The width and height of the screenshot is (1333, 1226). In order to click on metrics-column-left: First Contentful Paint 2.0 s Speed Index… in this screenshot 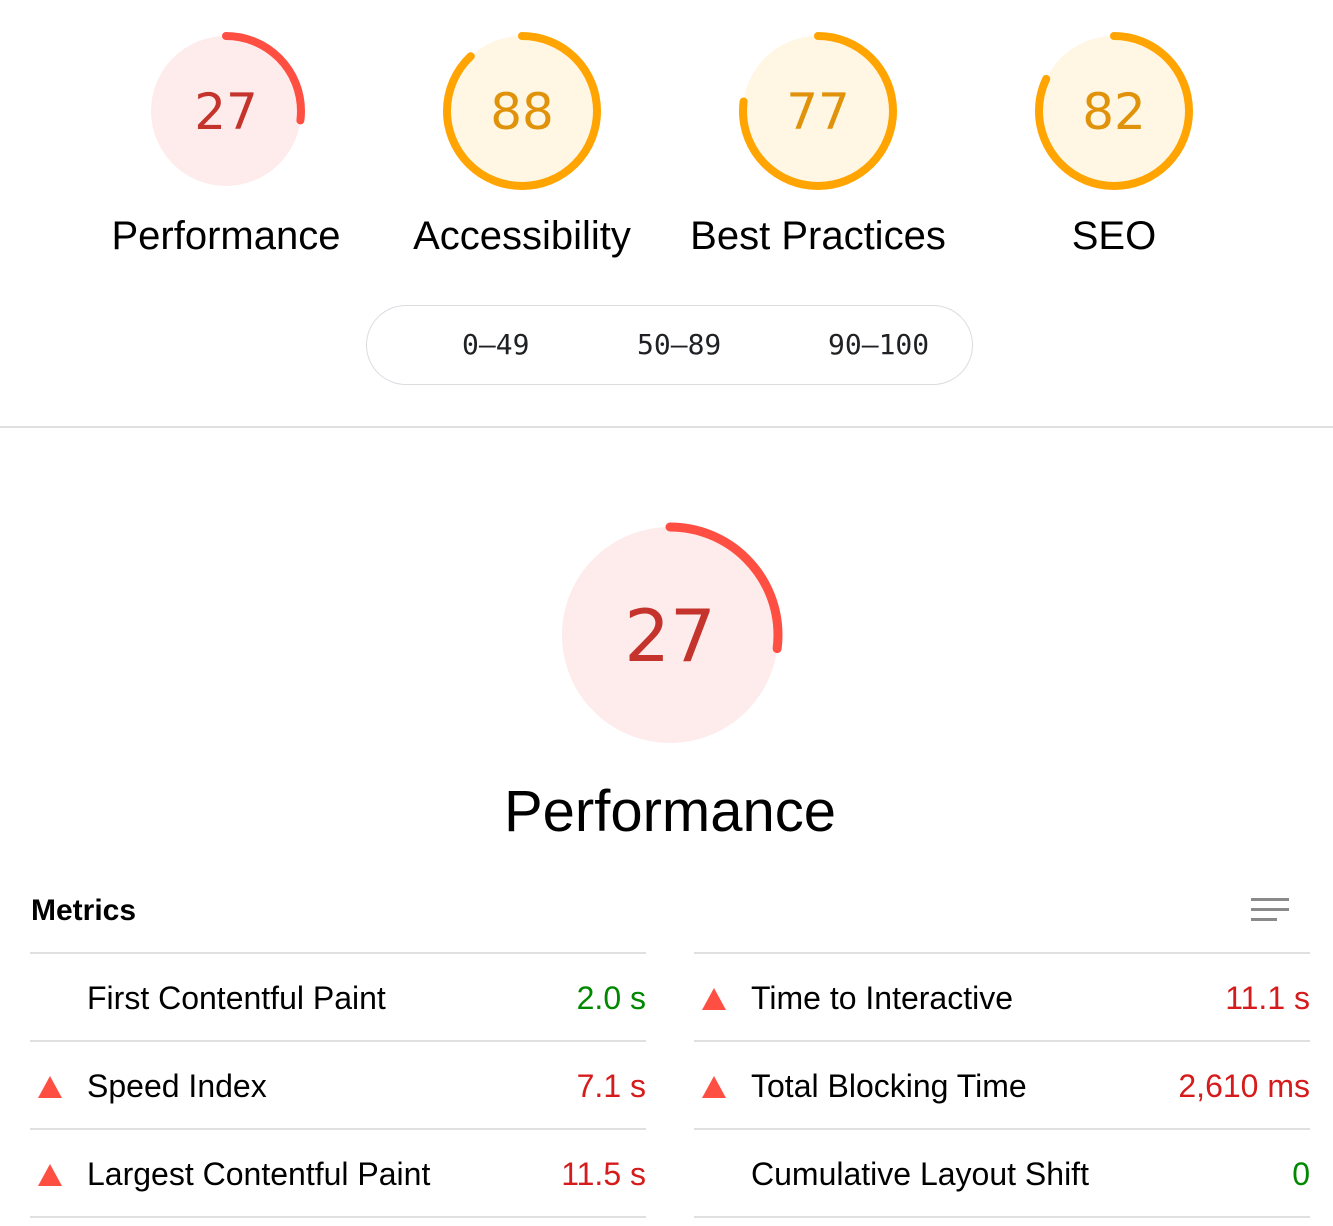, I will do `click(338, 1085)`.